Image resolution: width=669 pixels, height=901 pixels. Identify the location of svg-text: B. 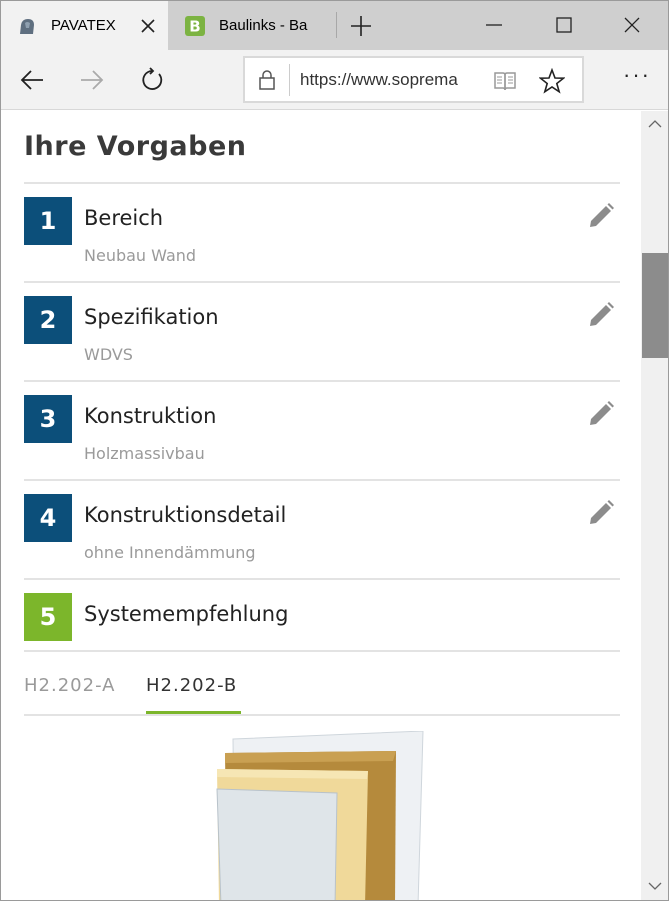
(194, 26).